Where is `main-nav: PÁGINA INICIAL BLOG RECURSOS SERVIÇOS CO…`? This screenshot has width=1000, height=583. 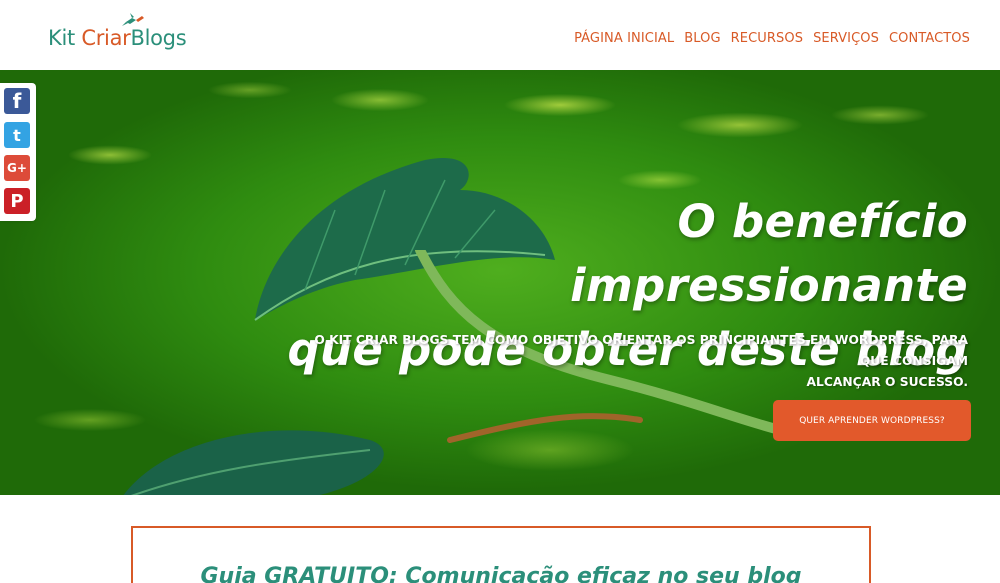 main-nav: PÁGINA INICIAL BLOG RECURSOS SERVIÇOS CO… is located at coordinates (772, 38).